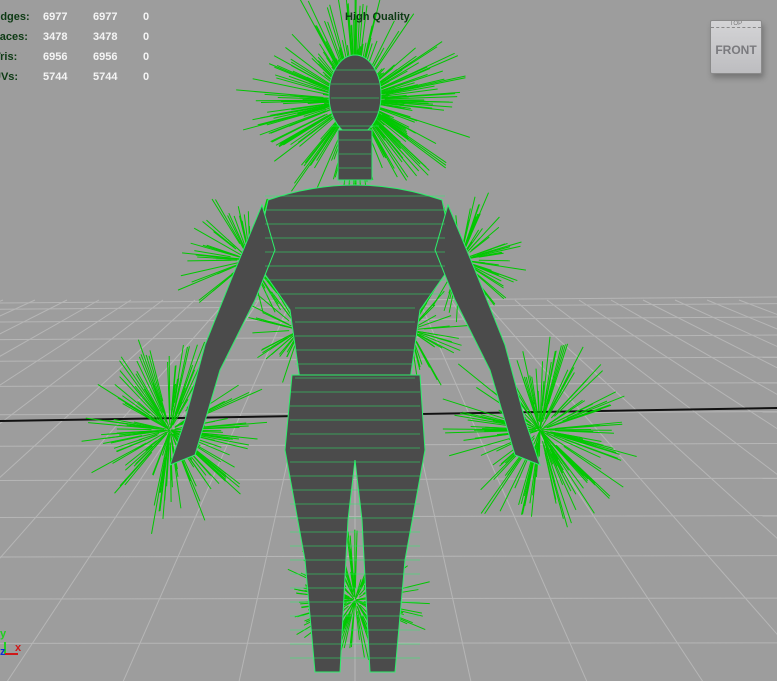  Describe the element at coordinates (14, 37) in the screenshot. I see `hud-label: Faces:` at that location.